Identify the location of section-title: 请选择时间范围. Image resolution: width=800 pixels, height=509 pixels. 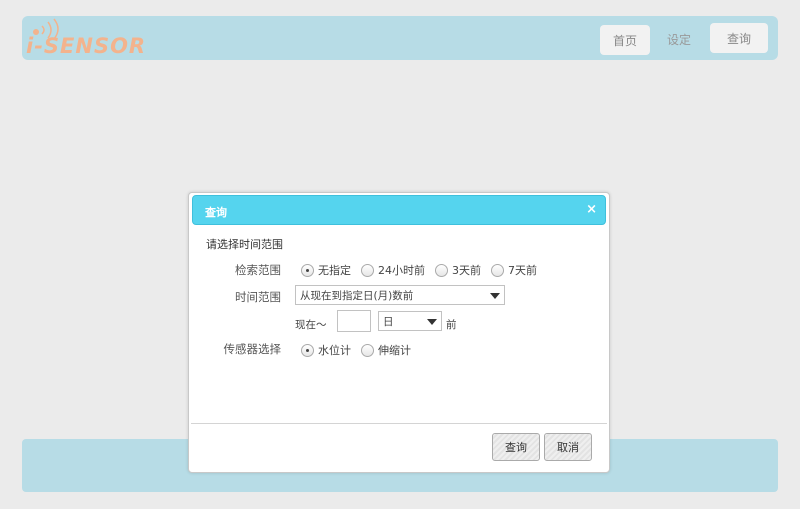
(244, 244).